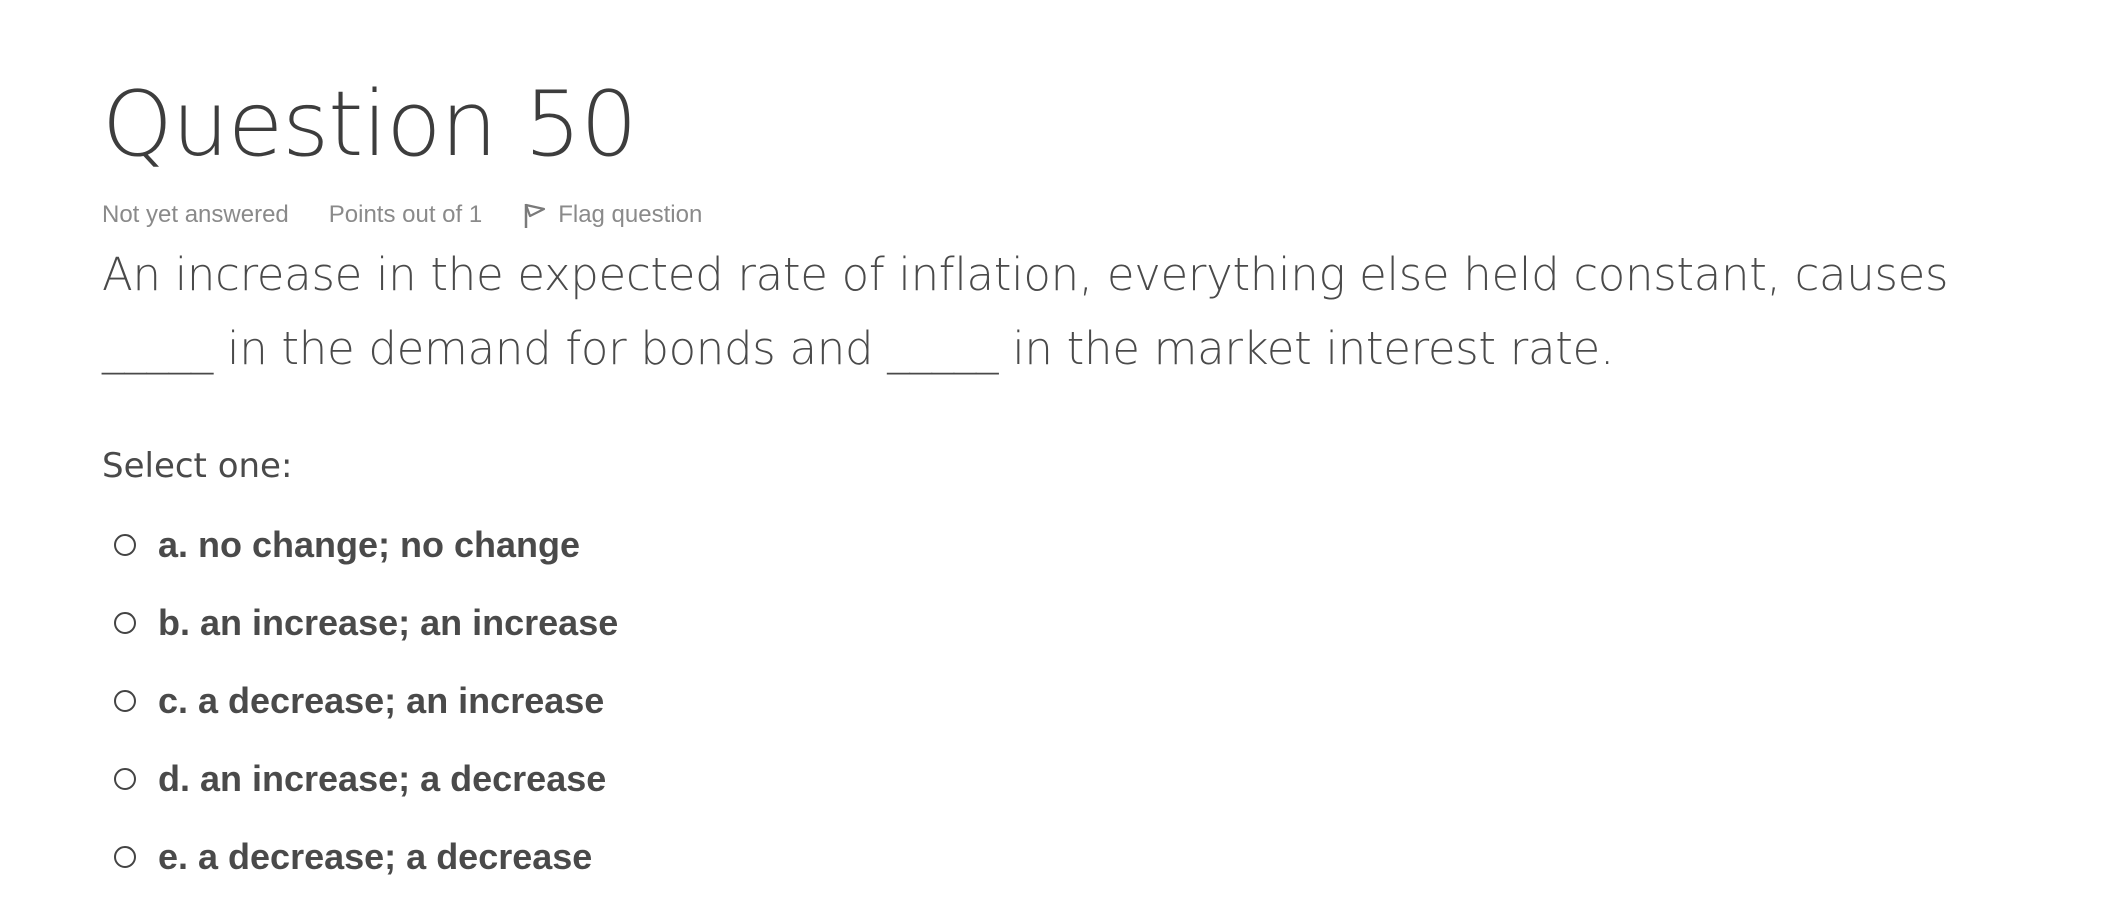  Describe the element at coordinates (370, 124) in the screenshot. I see `question-title: Question 50` at that location.